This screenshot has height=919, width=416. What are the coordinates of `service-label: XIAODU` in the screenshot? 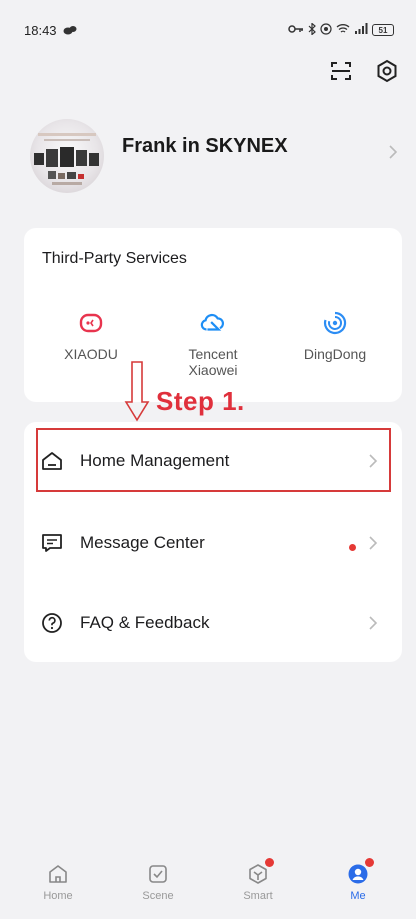 It's located at (91, 354).